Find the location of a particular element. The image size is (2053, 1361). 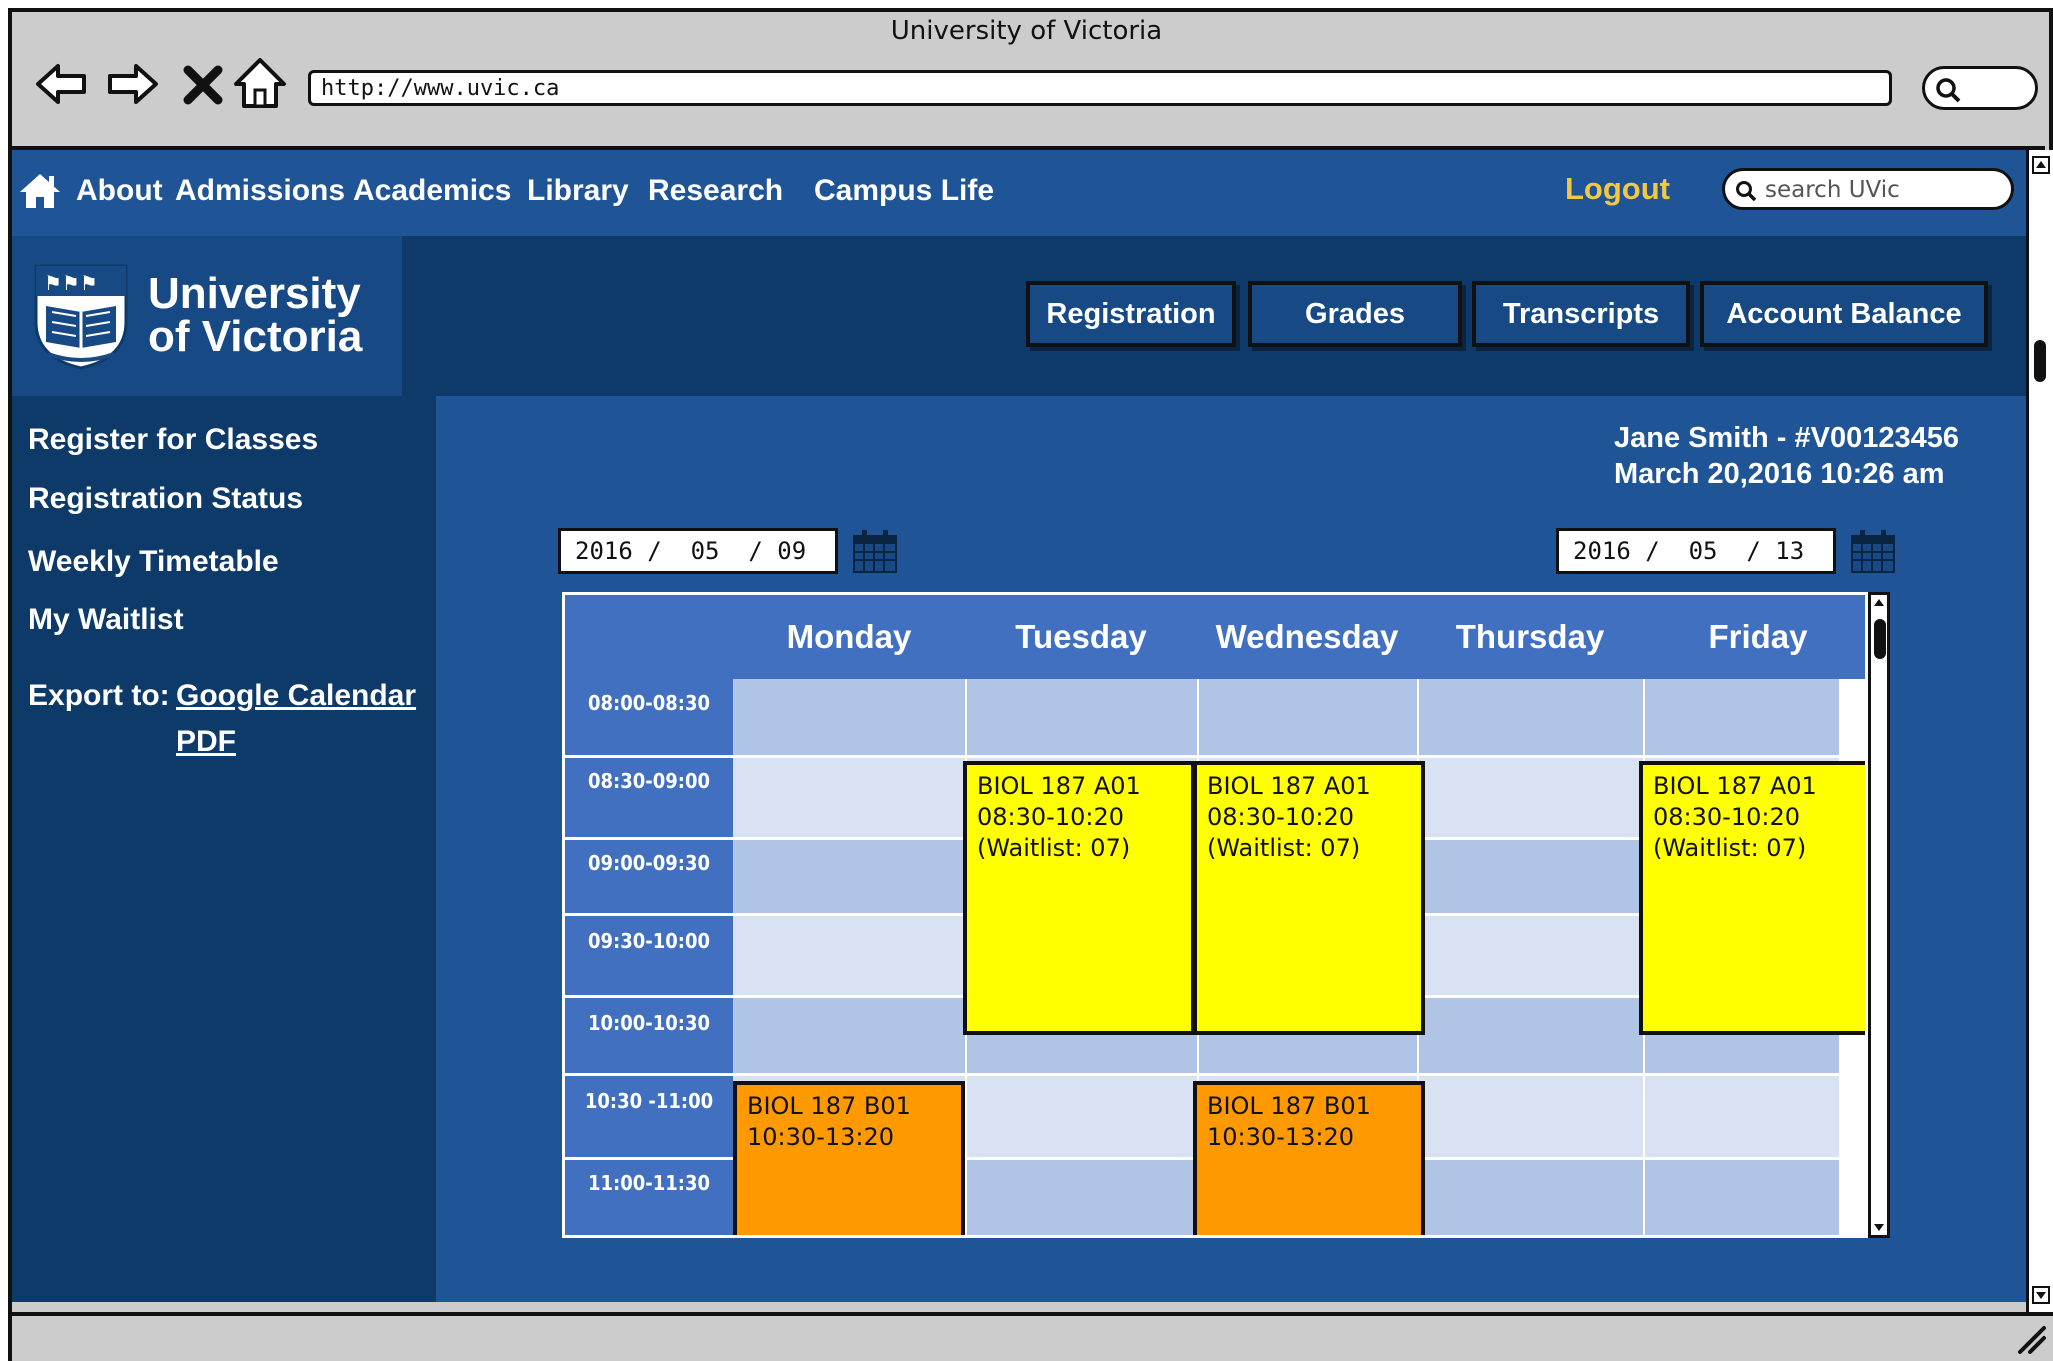

search-input is located at coordinates (1885, 190).